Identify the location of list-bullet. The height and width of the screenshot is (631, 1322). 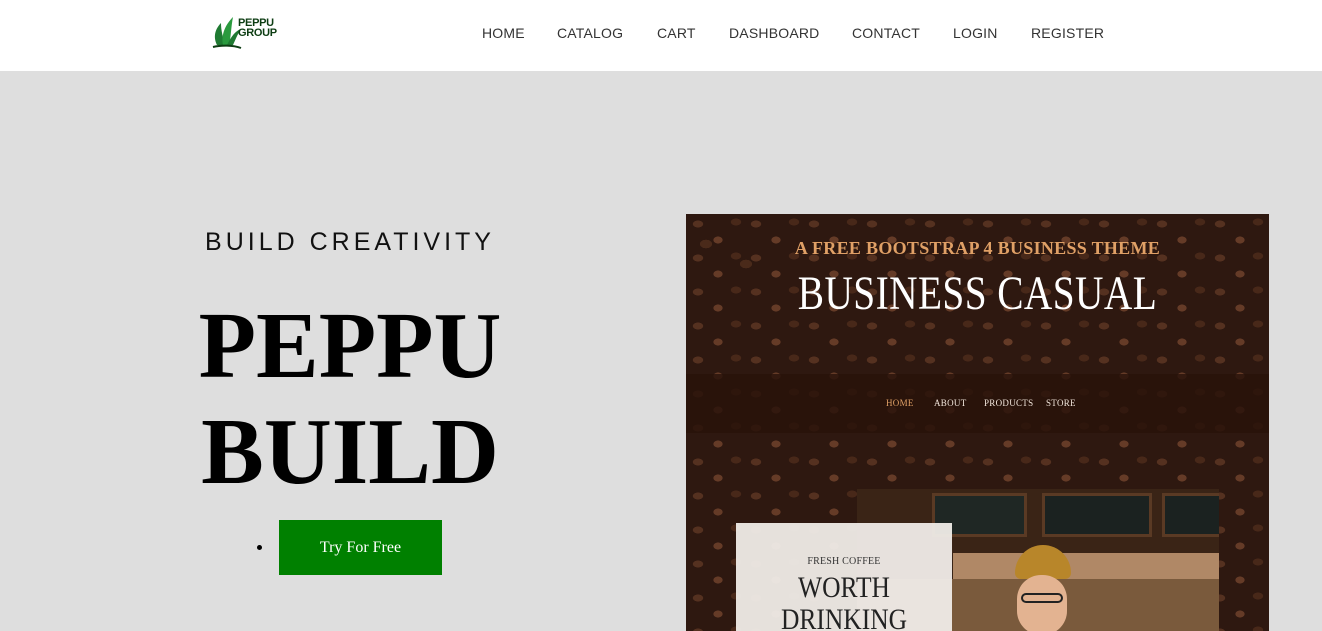
(259, 547).